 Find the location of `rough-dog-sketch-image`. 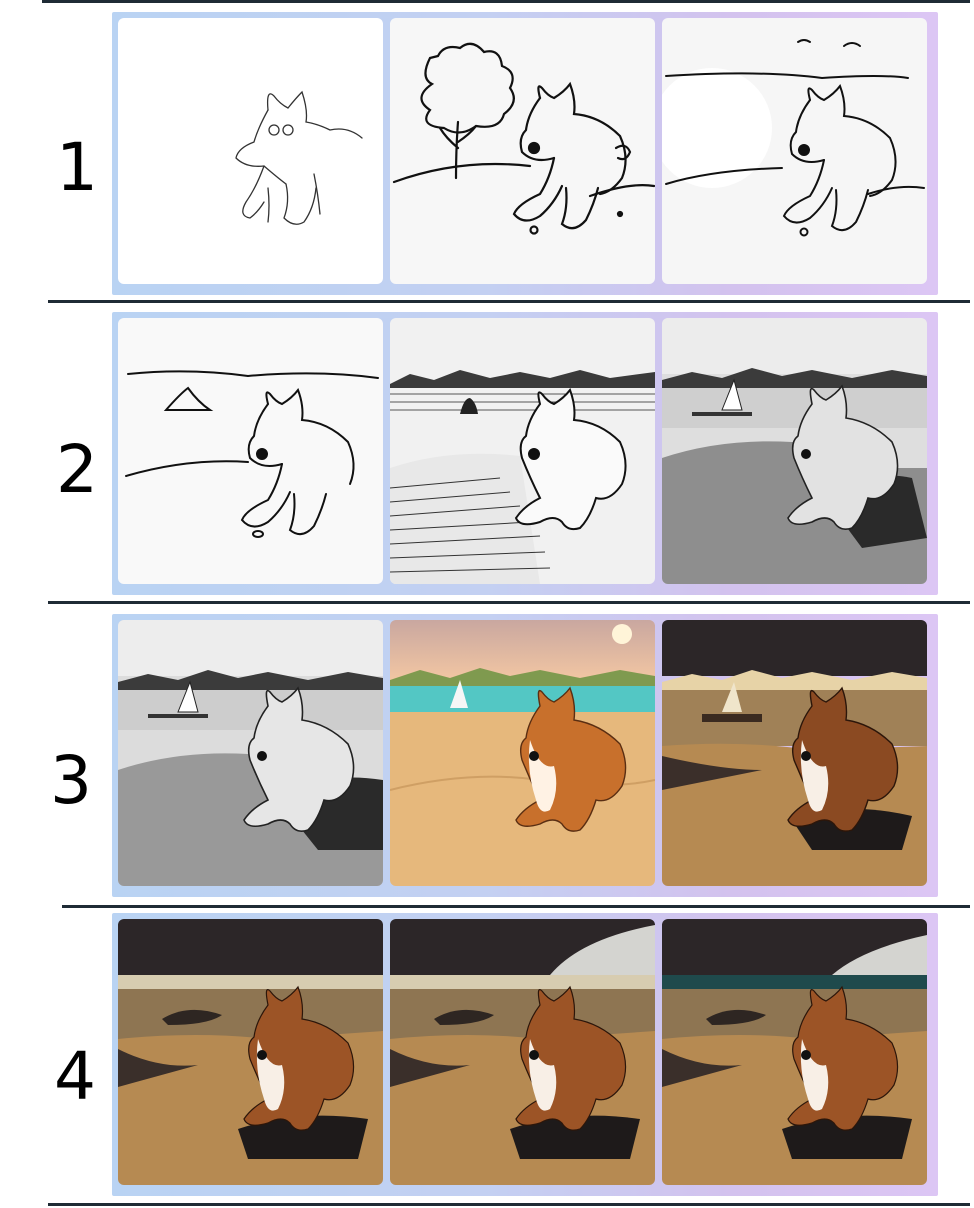

rough-dog-sketch-image is located at coordinates (299, 157).